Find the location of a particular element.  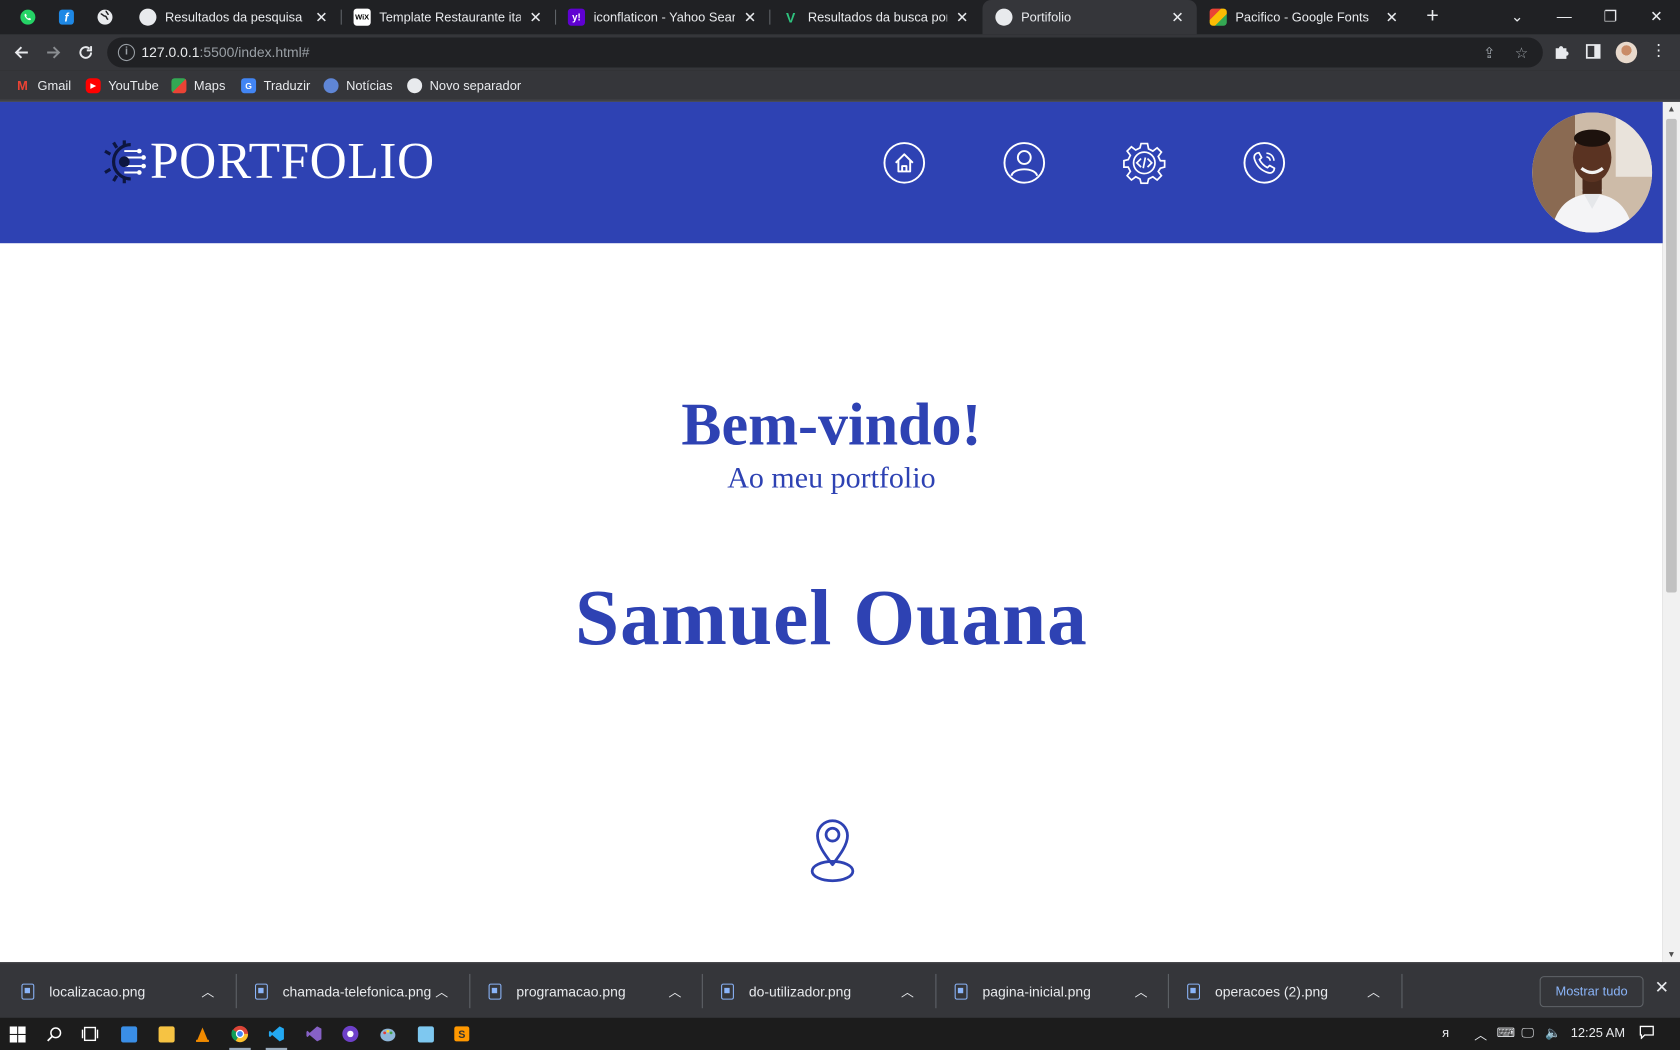

minimize-button: — is located at coordinates (1564, 17).